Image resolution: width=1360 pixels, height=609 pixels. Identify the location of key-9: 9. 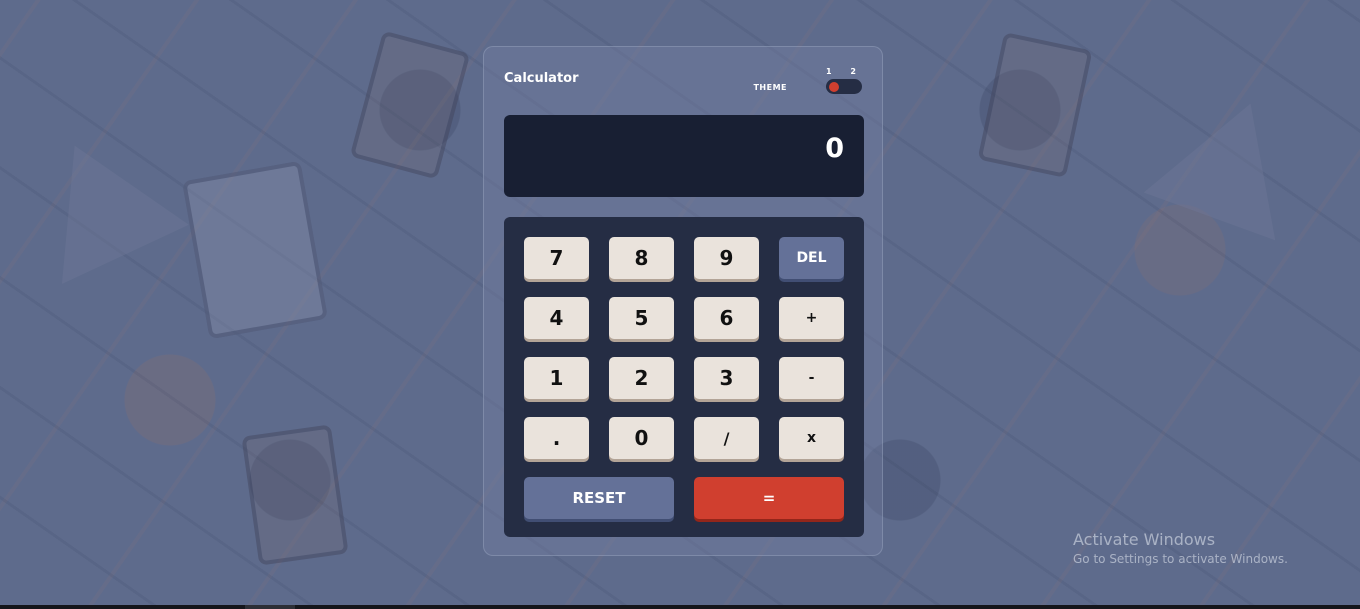
(726, 258).